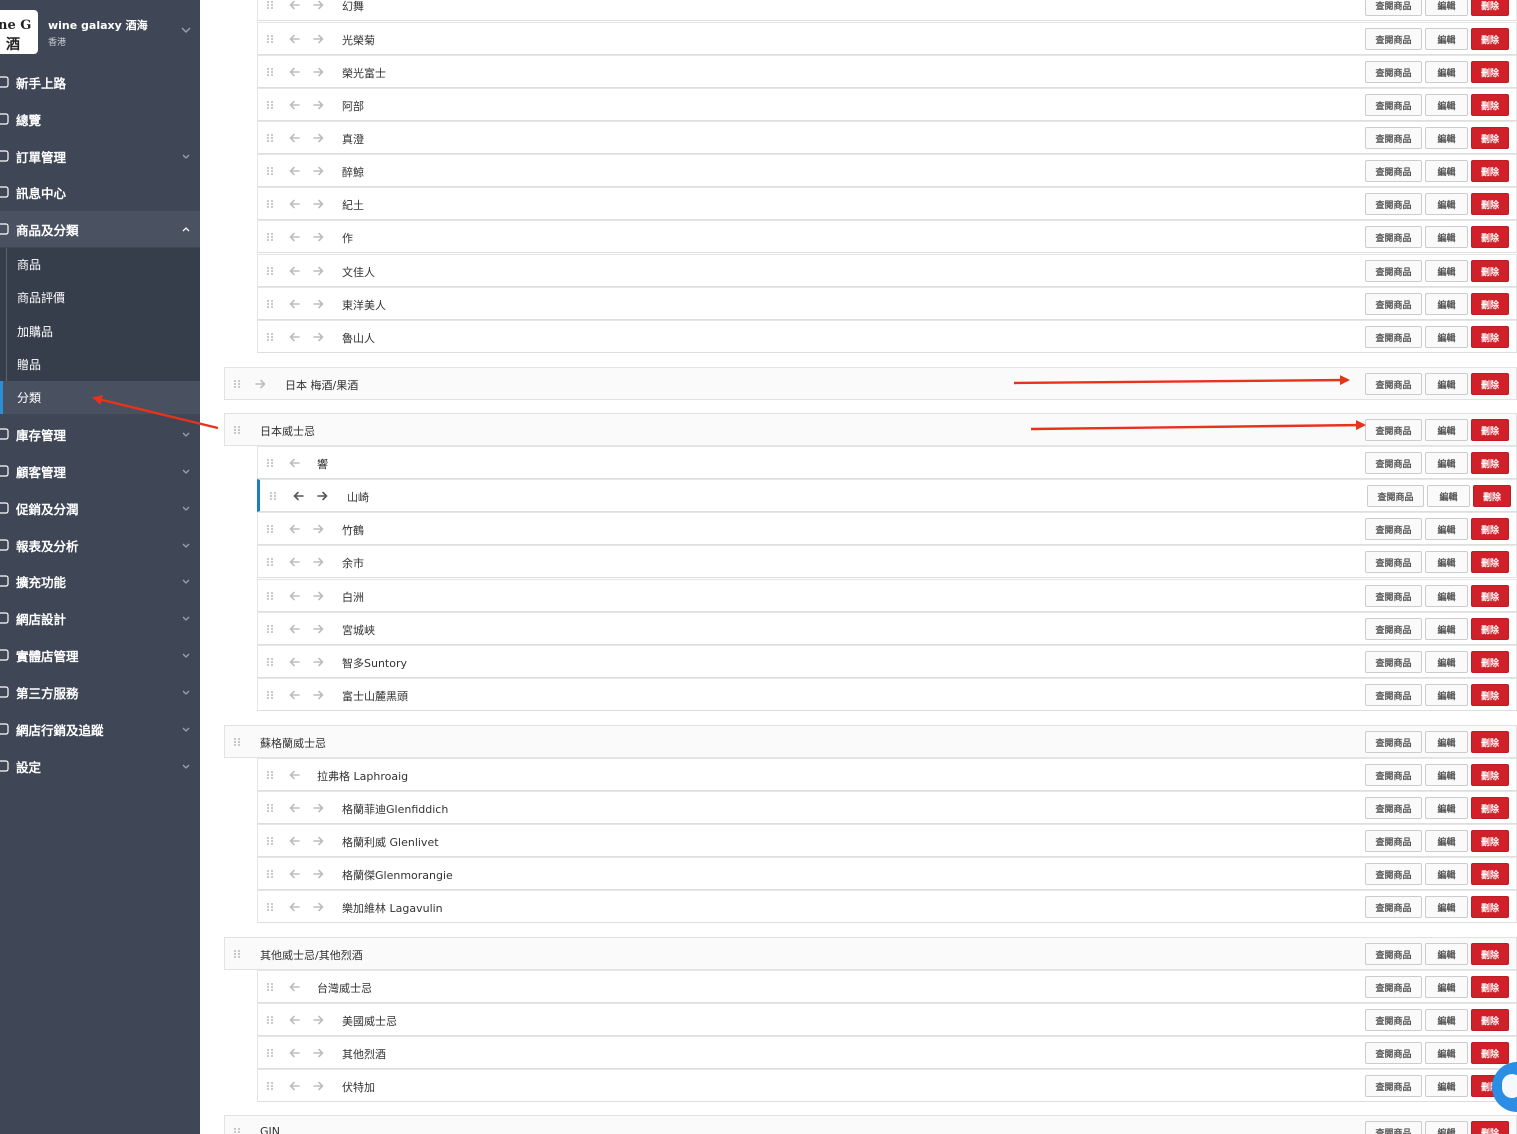  What do you see at coordinates (100, 229) in the screenshot?
I see `nav-item-4: 商品及分類` at bounding box center [100, 229].